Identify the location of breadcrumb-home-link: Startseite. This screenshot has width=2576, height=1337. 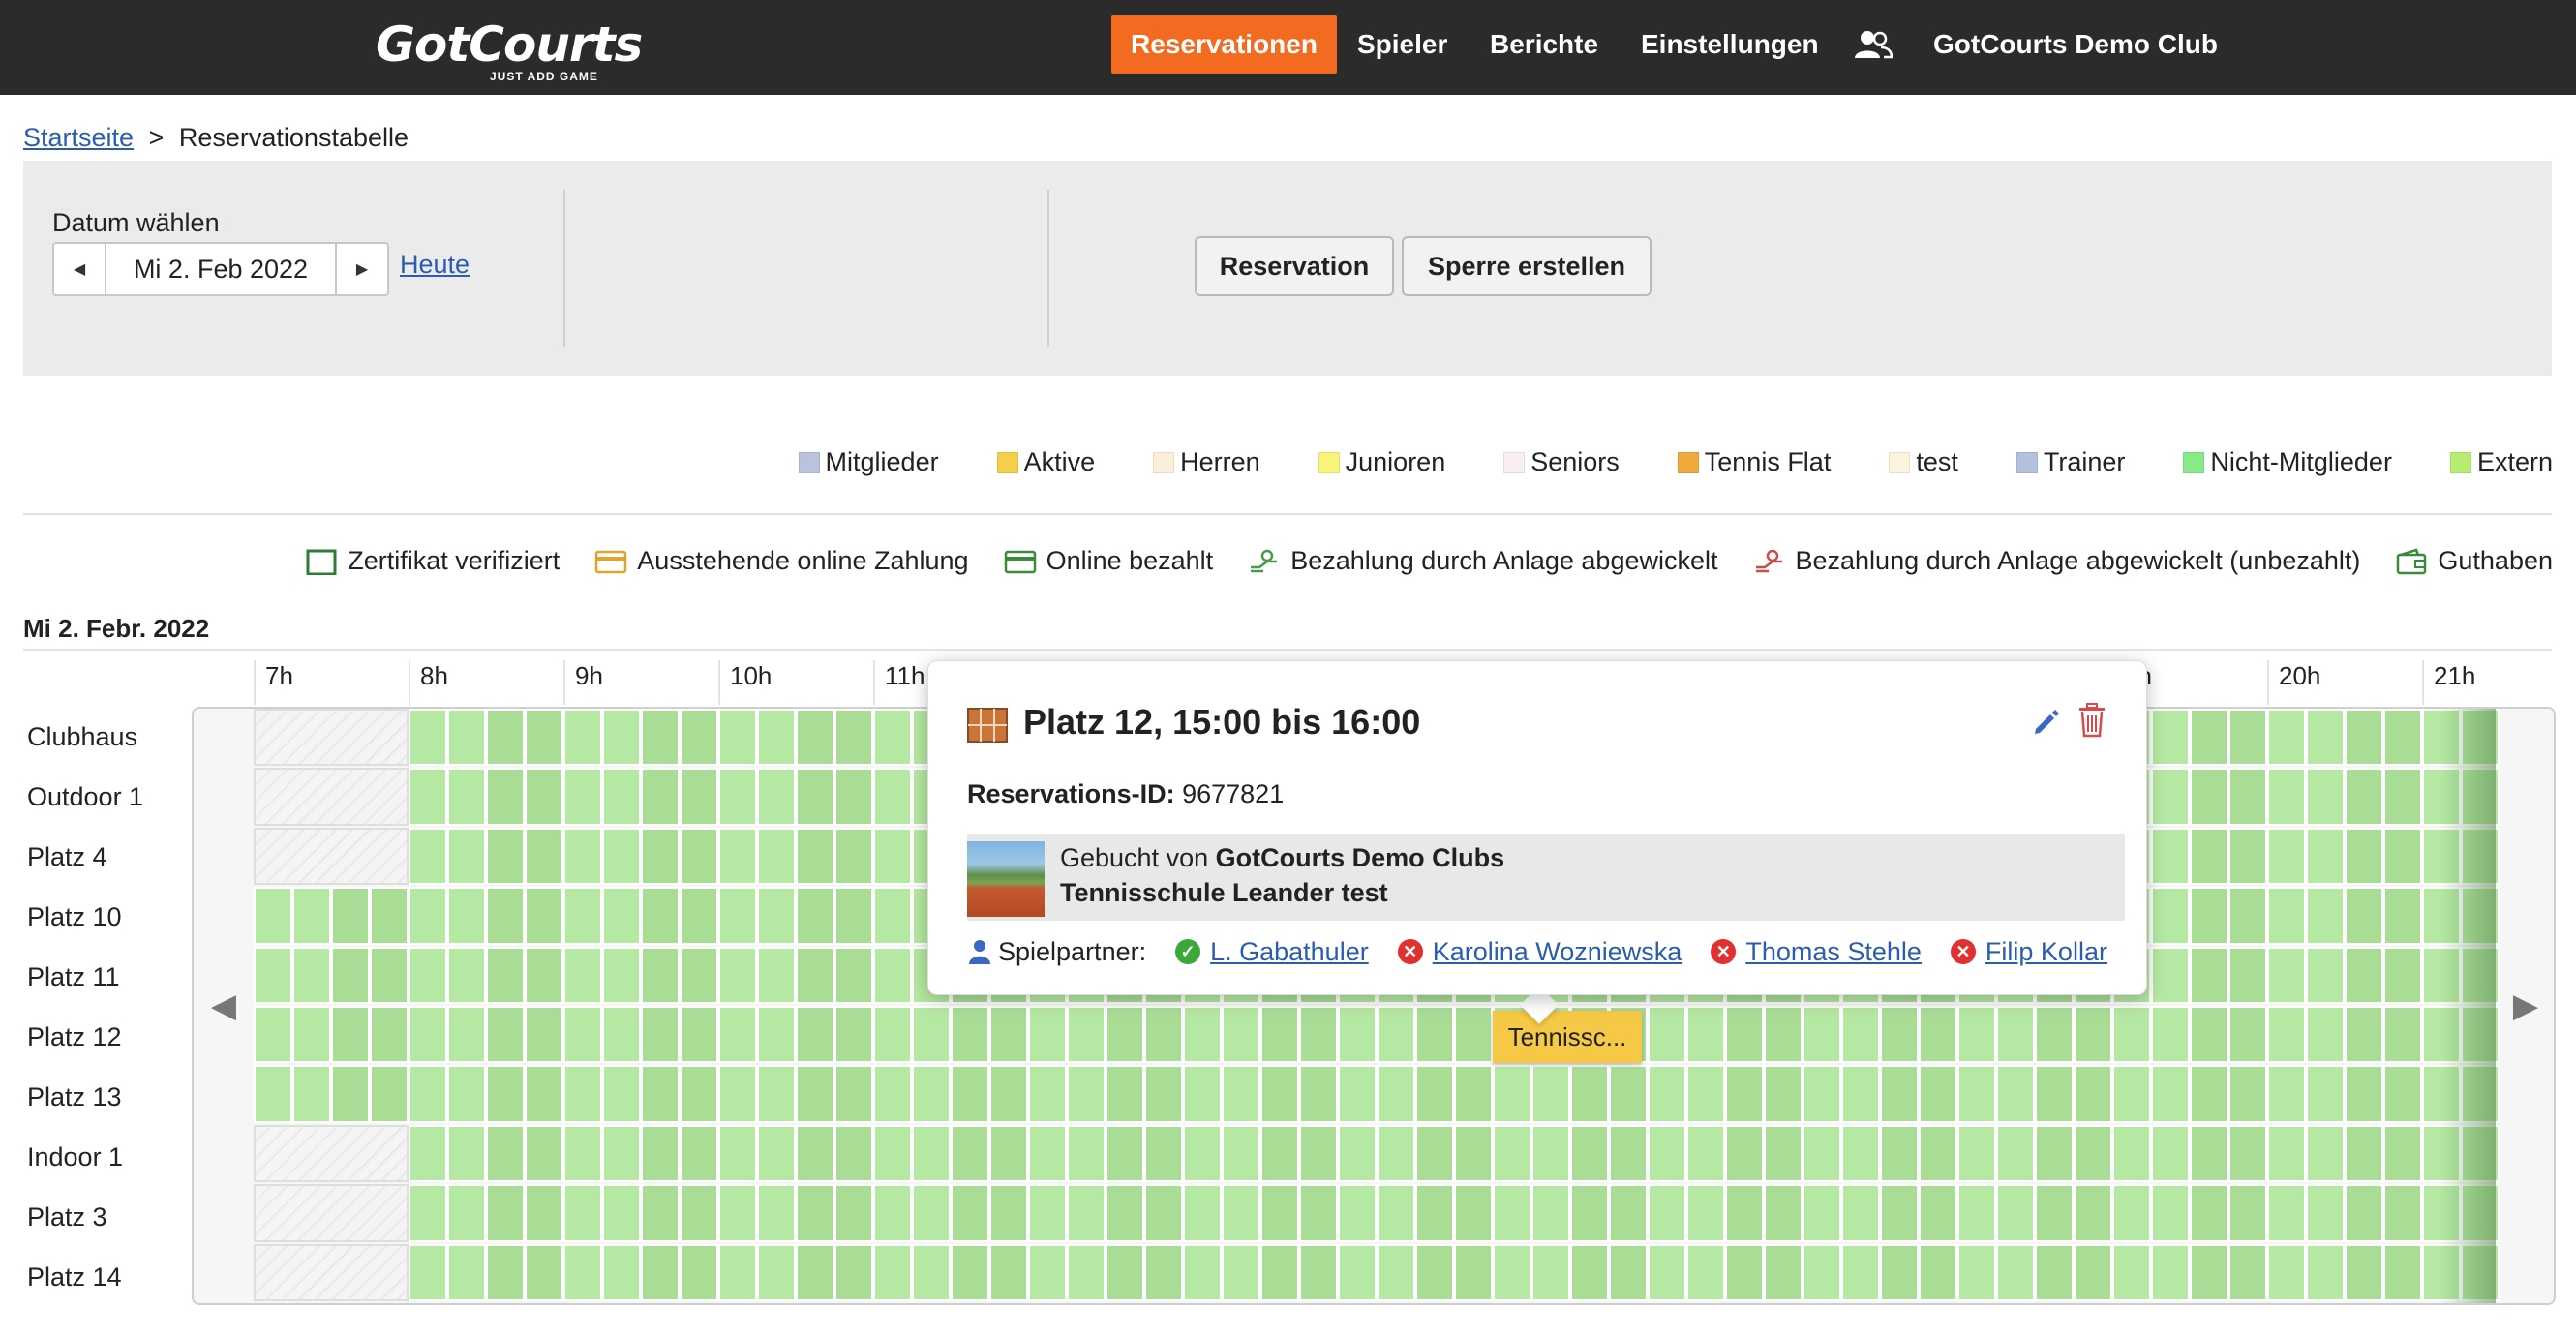
(79, 138).